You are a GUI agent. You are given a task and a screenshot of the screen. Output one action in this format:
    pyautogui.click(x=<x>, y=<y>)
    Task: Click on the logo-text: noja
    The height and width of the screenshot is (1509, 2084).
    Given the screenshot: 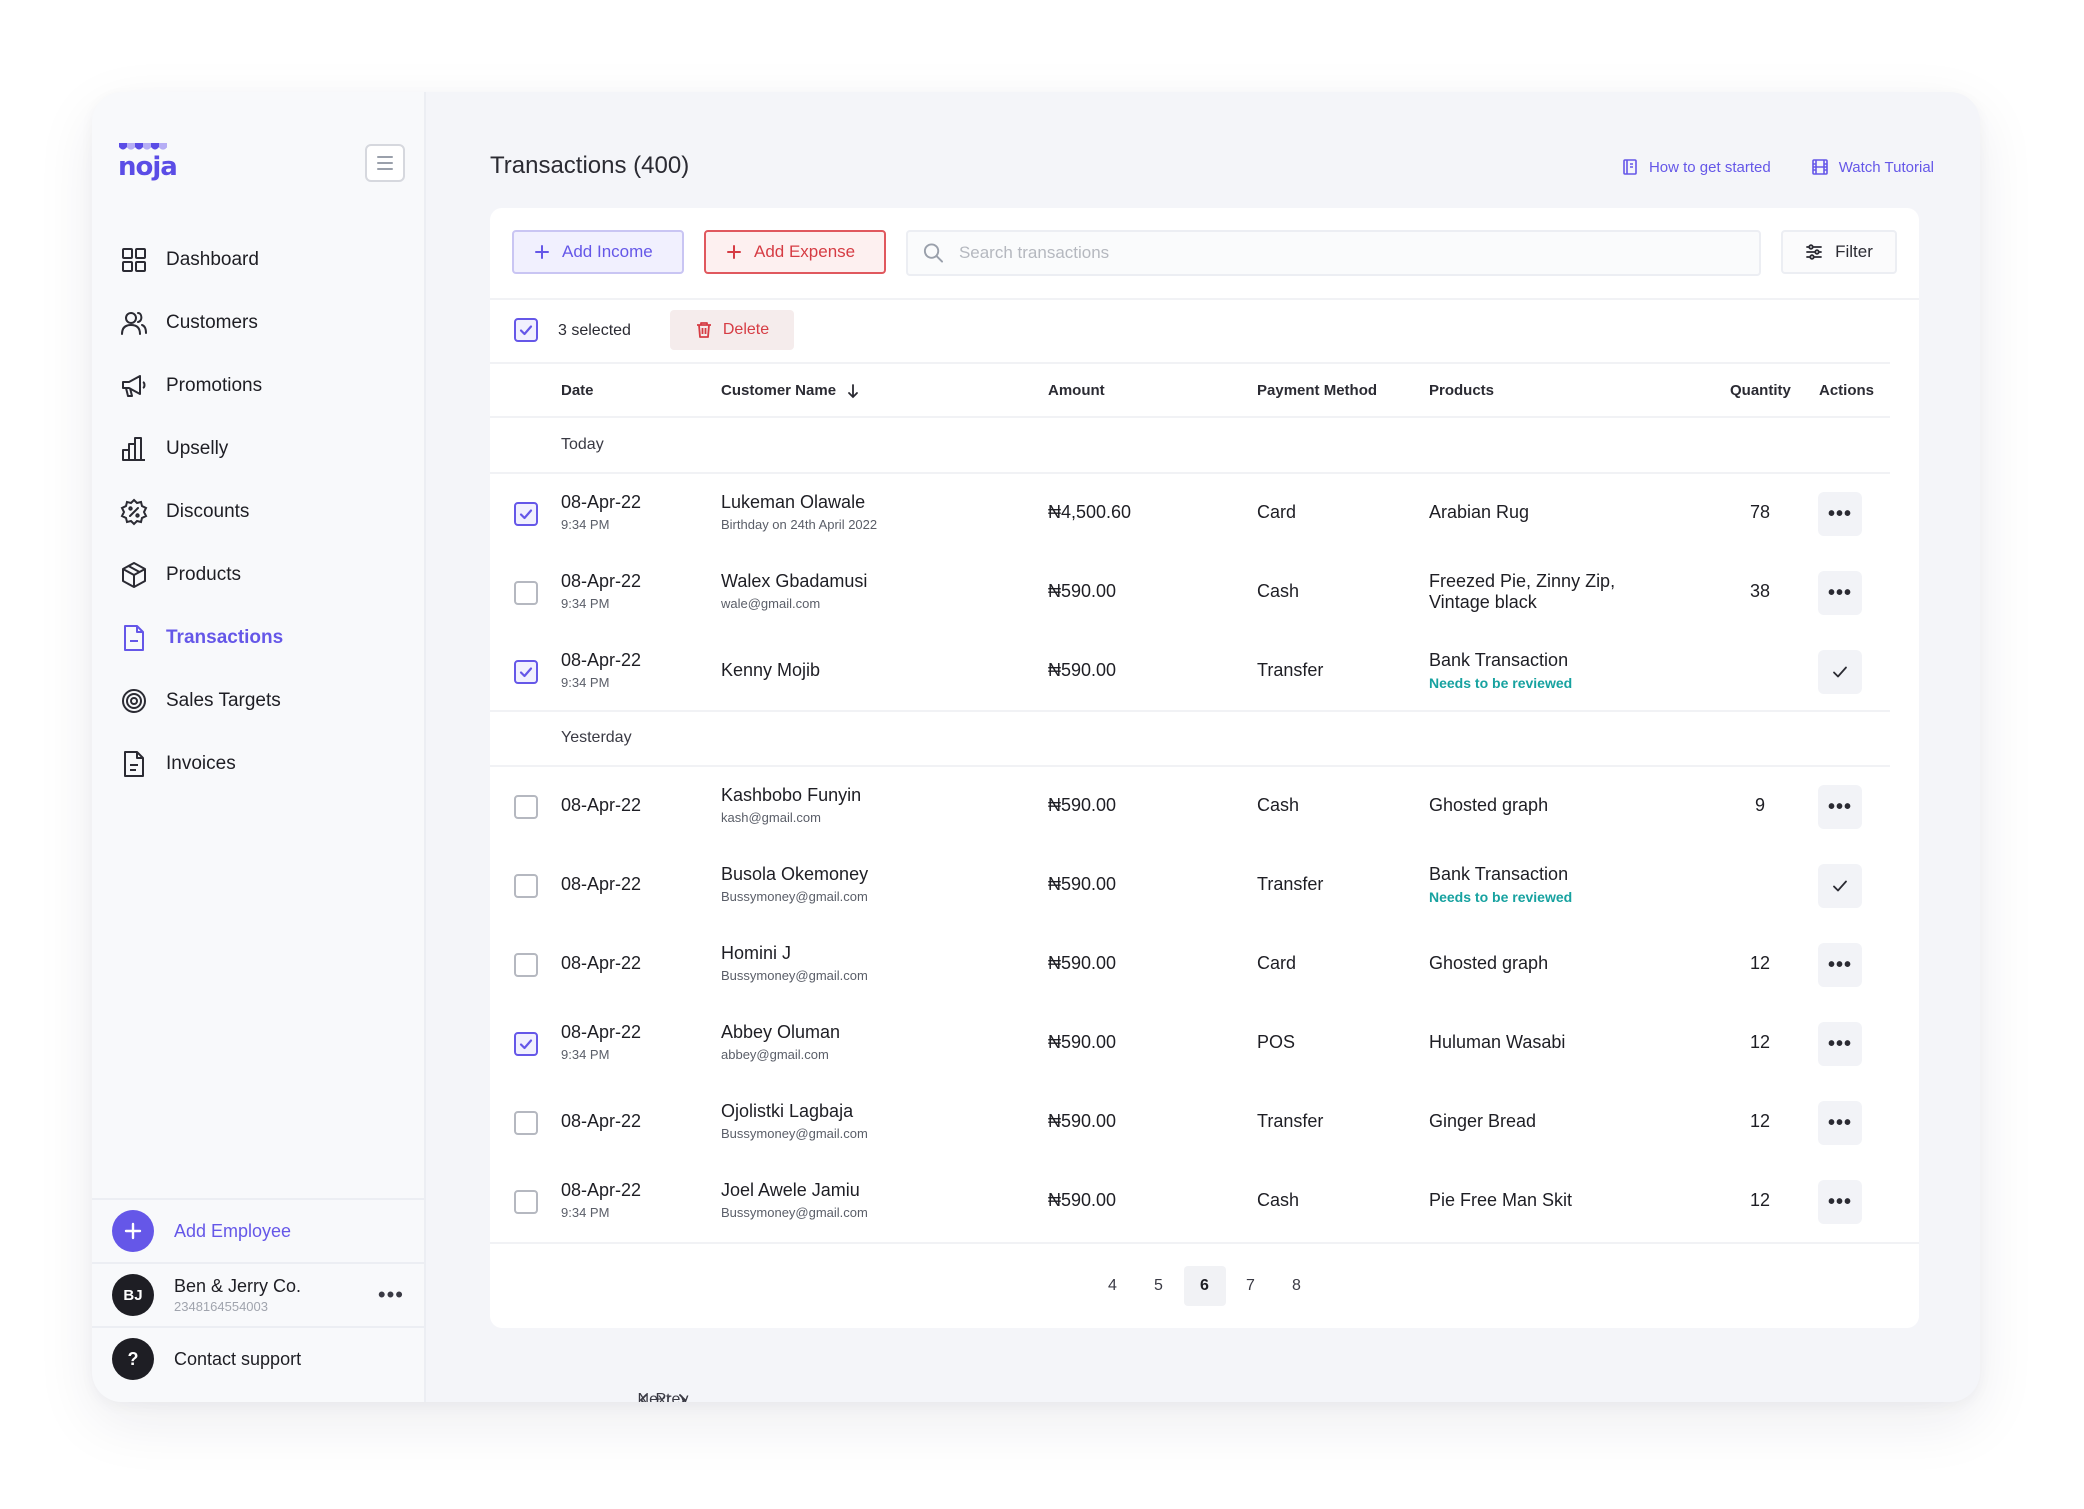 What is the action you would take?
    pyautogui.click(x=148, y=167)
    